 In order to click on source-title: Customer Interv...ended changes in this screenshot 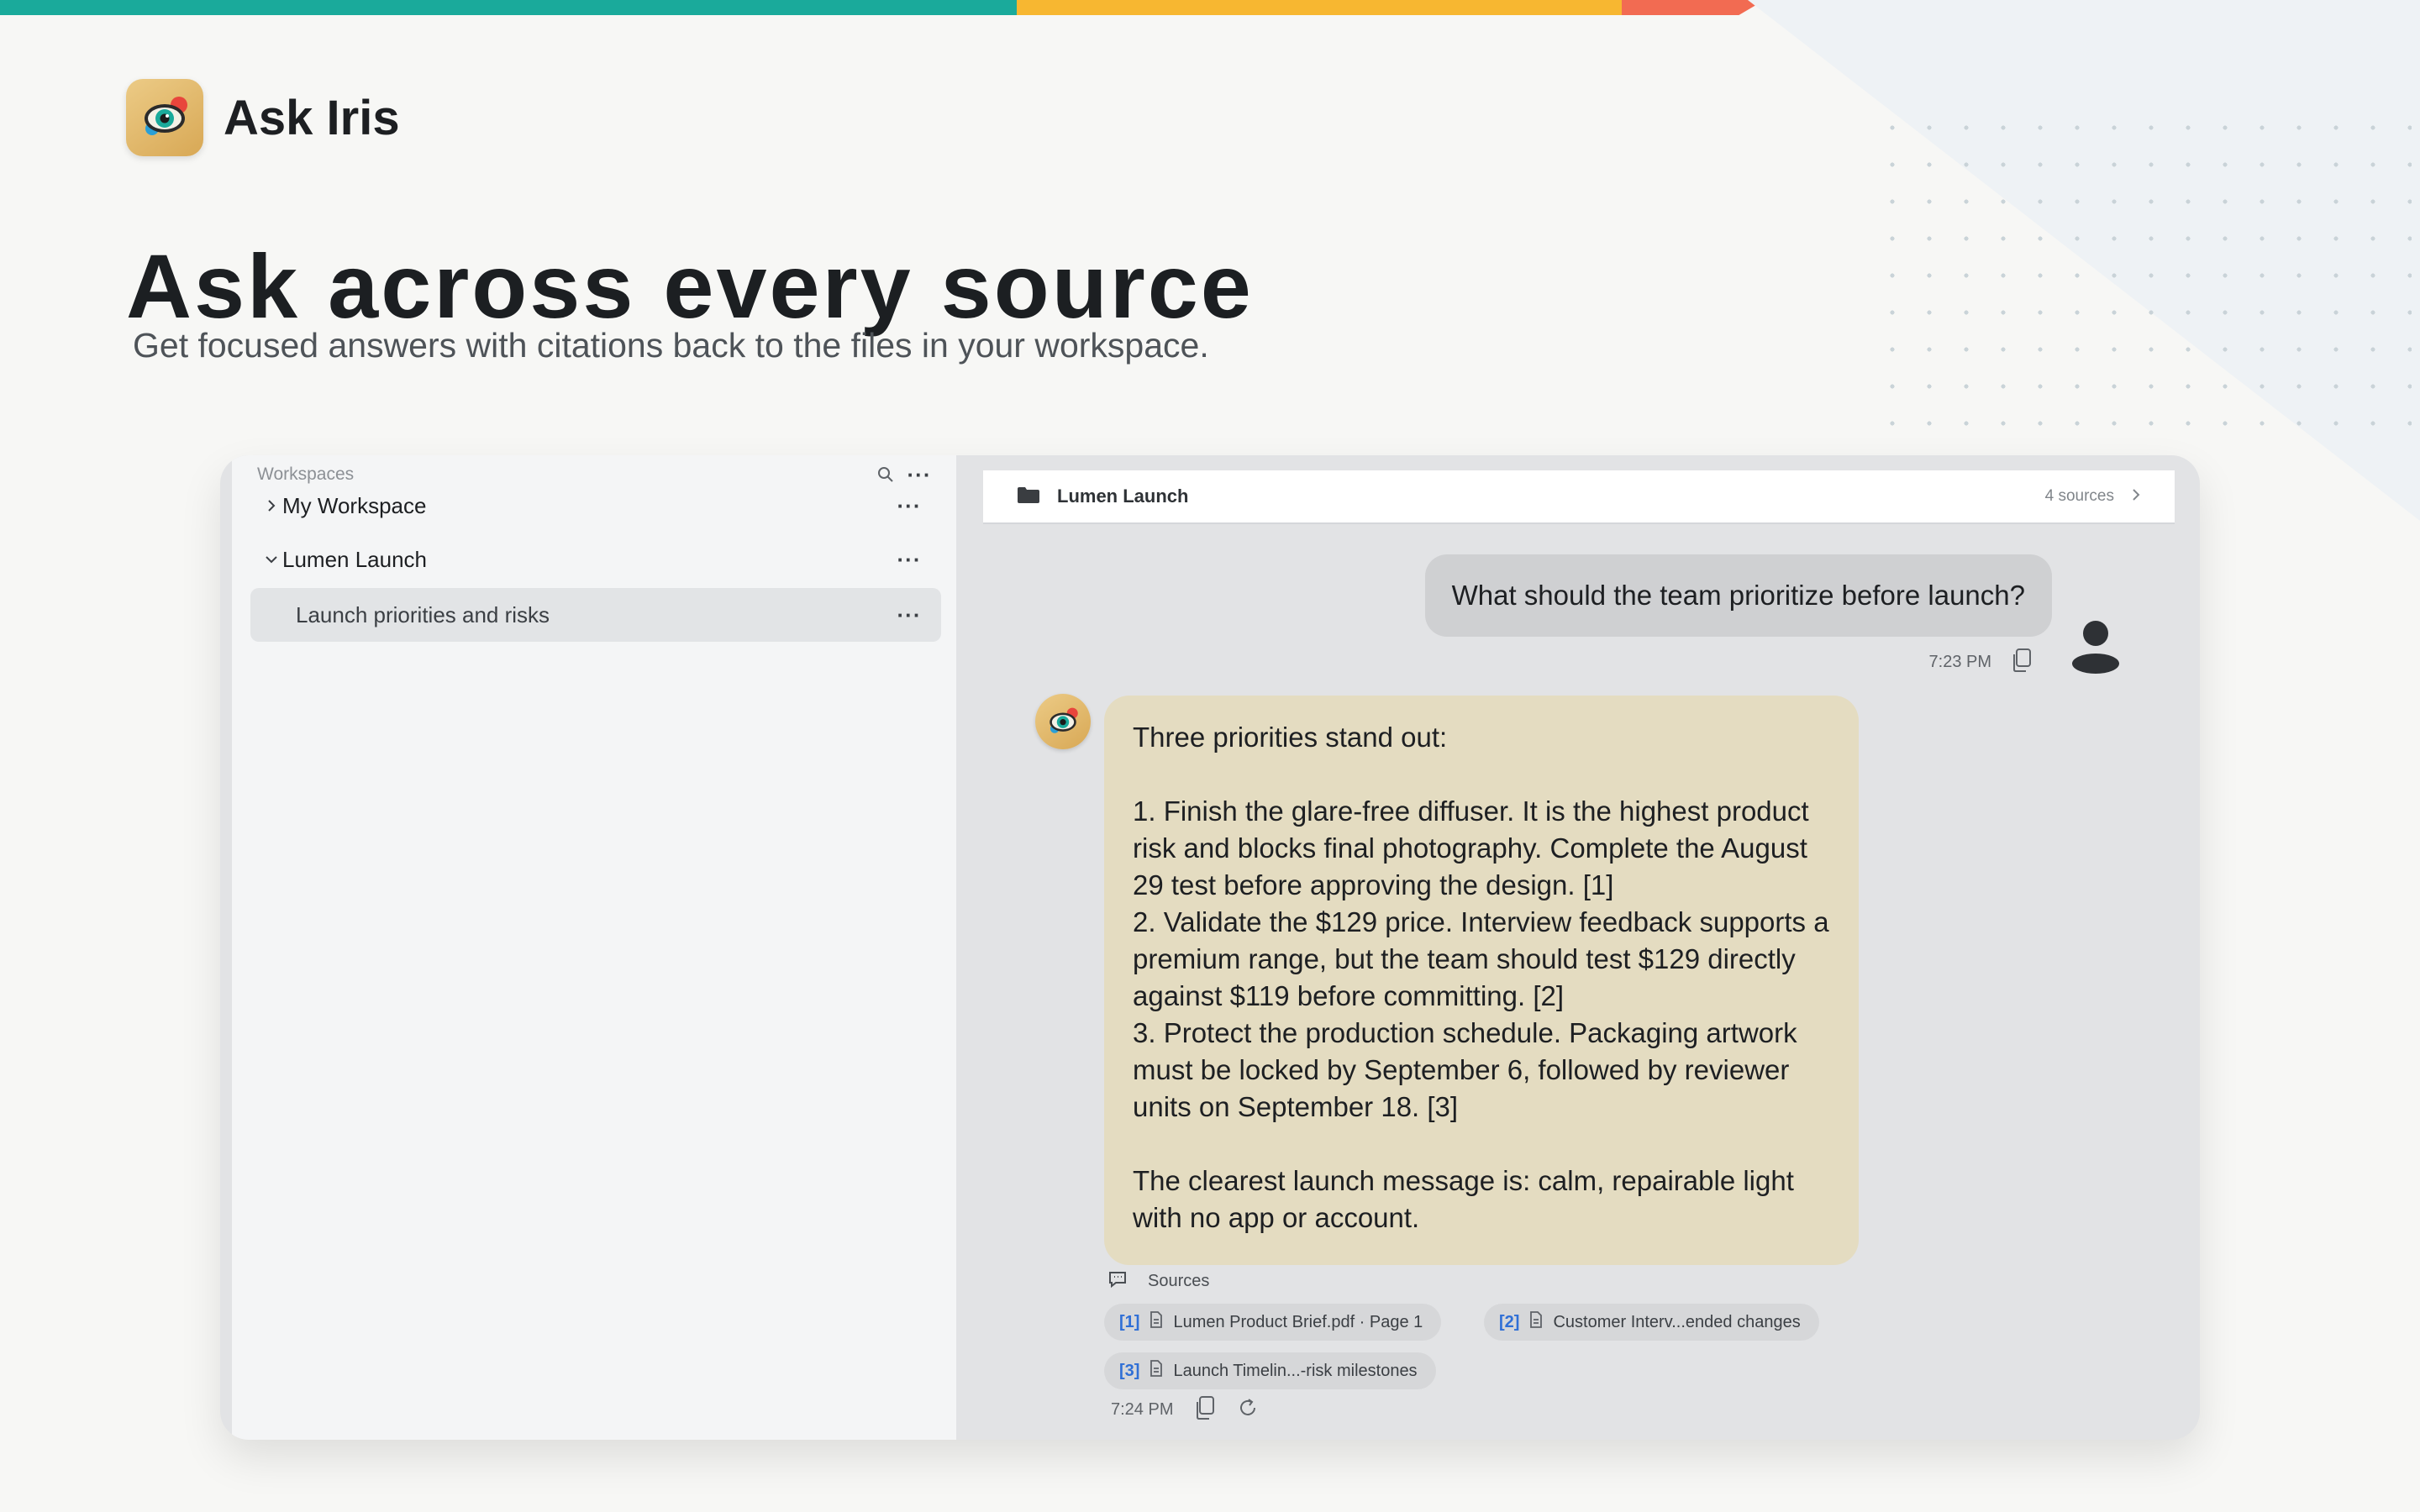, I will do `click(1677, 1321)`.